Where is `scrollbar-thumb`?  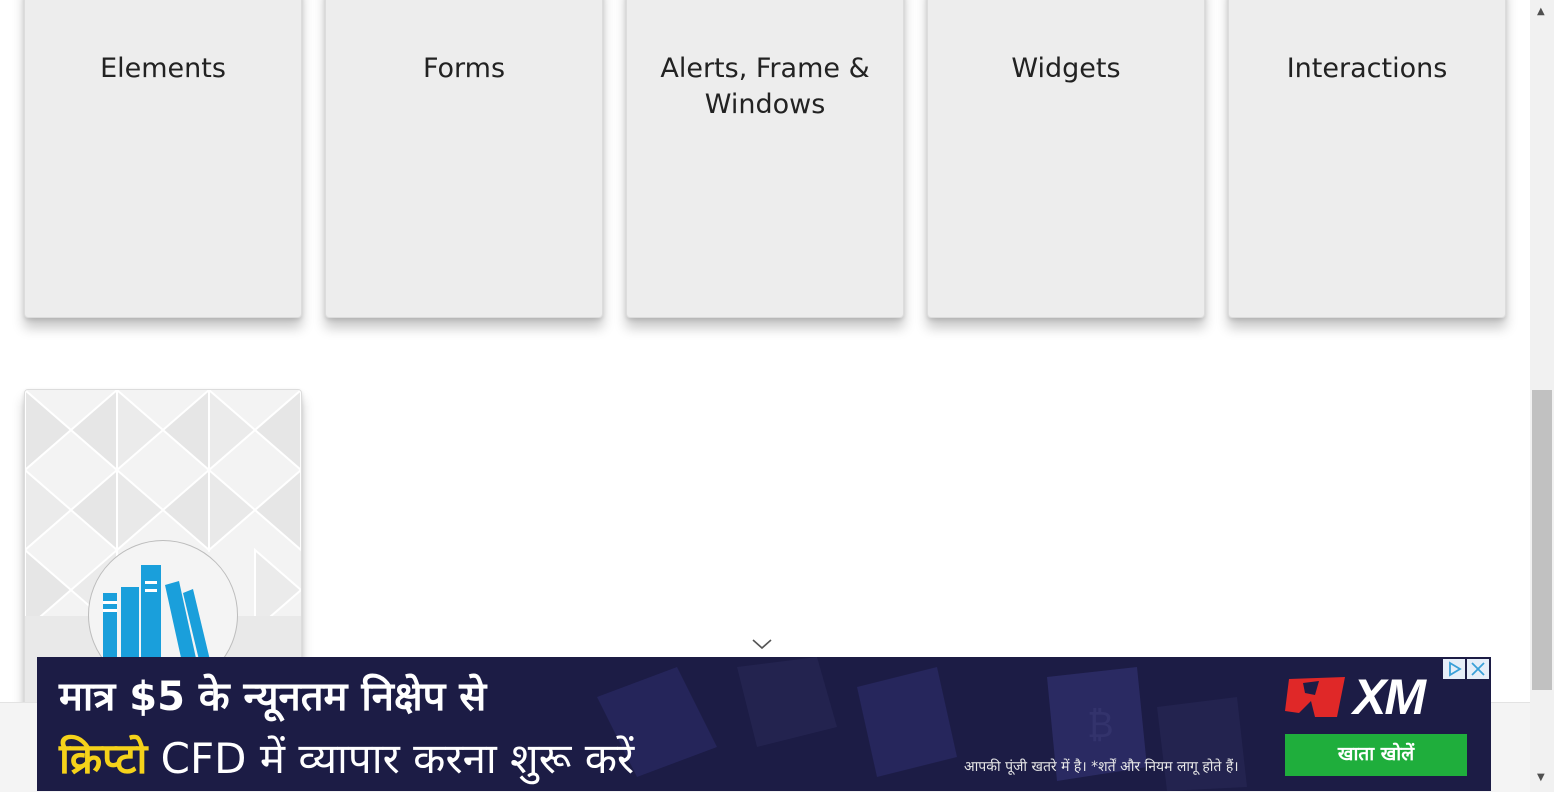
scrollbar-thumb is located at coordinates (1542, 540).